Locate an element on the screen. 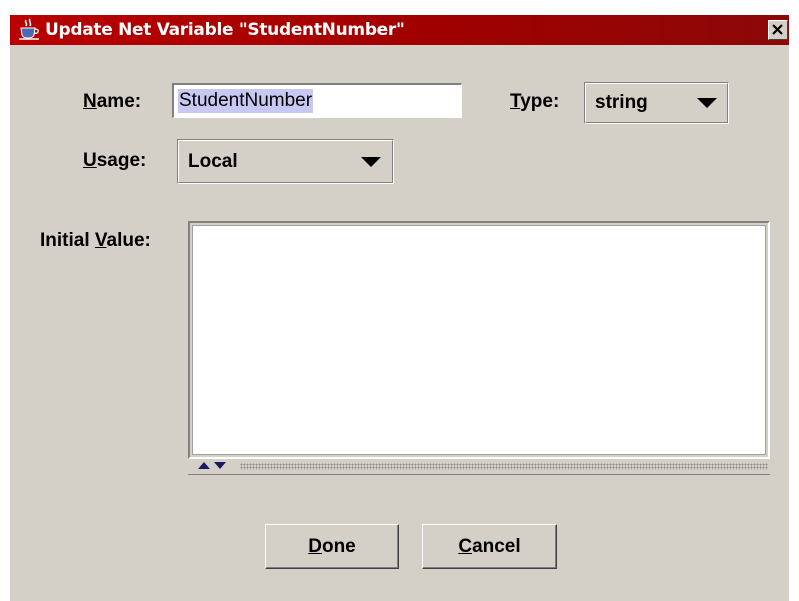 The height and width of the screenshot is (601, 799). name-label-rest: ame: is located at coordinates (119, 101).